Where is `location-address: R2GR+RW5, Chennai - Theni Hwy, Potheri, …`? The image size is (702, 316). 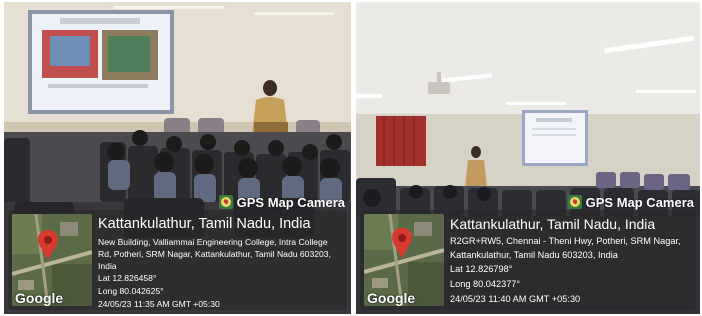
location-address: R2GR+RW5, Chennai - Theni Hwy, Potheri, … is located at coordinates (565, 248).